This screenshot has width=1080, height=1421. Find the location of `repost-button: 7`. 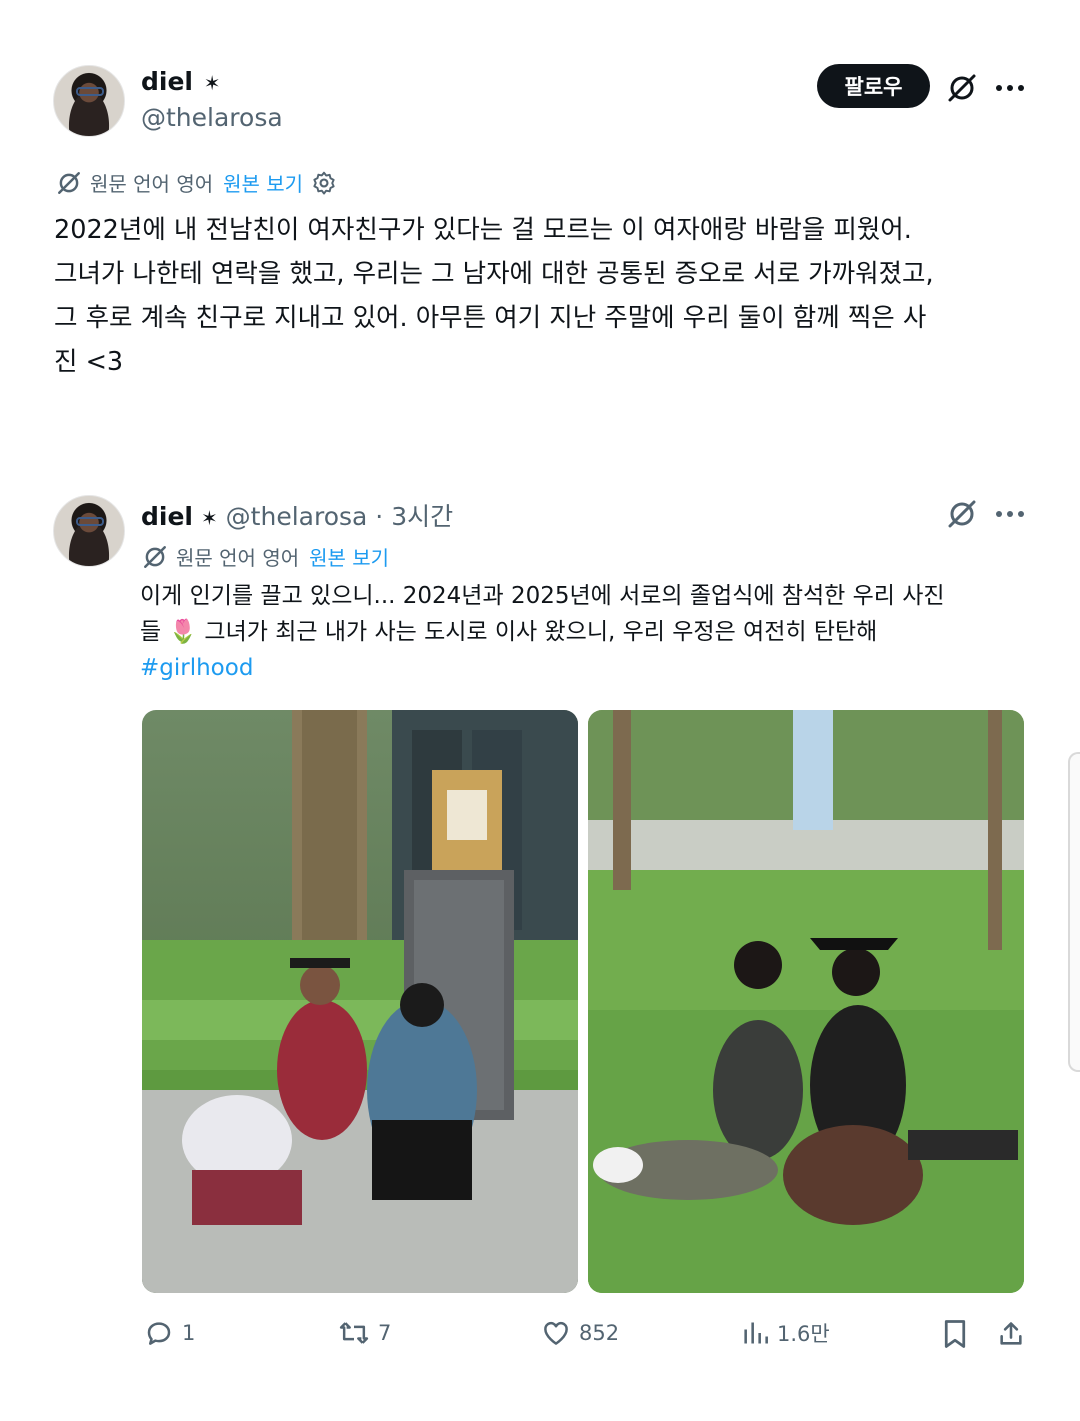

repost-button: 7 is located at coordinates (364, 1333).